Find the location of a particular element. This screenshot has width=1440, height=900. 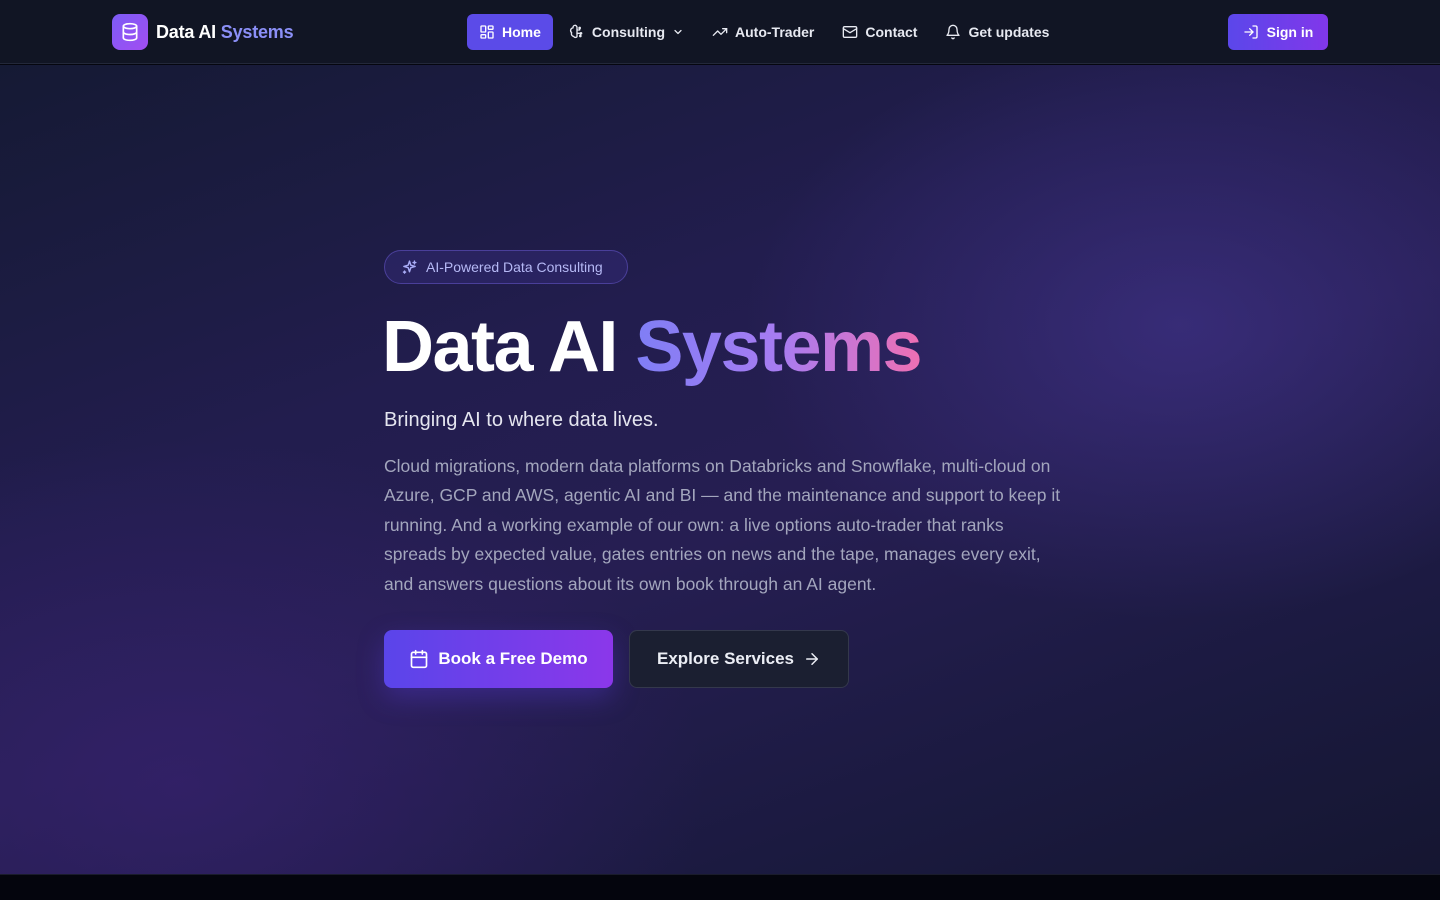

nav-item-label: Consulting is located at coordinates (628, 32).